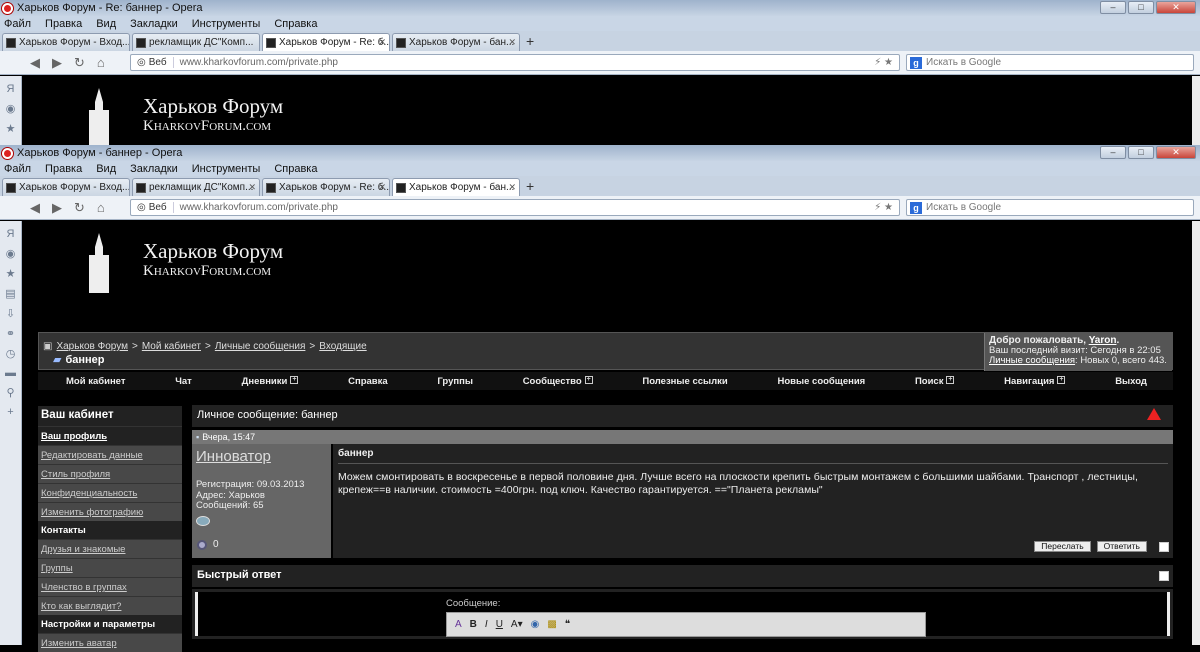 This screenshot has height=652, width=1200. What do you see at coordinates (110, 605) in the screenshot?
I see `sidebar-item-looks: Кто как выглядит?` at bounding box center [110, 605].